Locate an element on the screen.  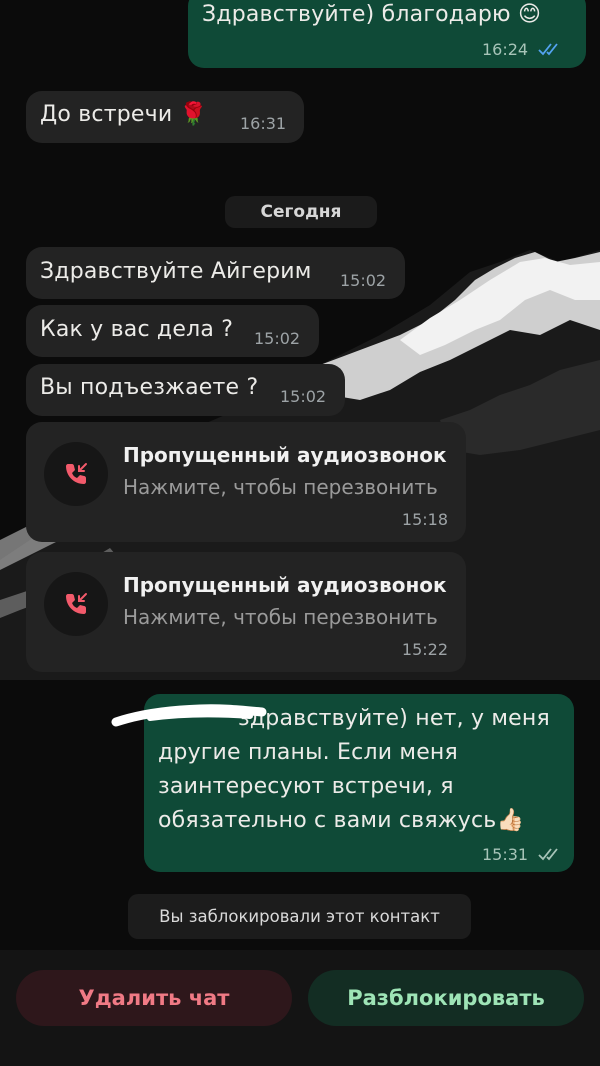
message-text: Здравствуйте) благодарю 😊 is located at coordinates (372, 14).